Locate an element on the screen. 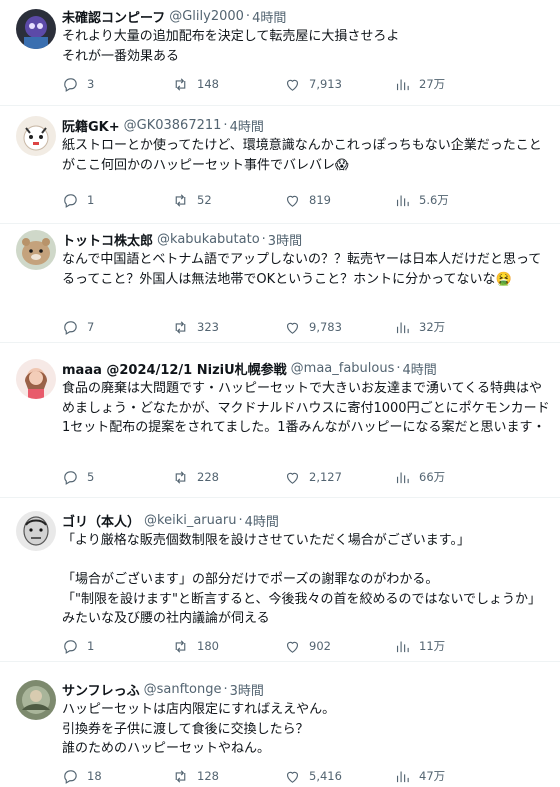 The width and height of the screenshot is (560, 787). reply-button: 7 is located at coordinates (117, 327).